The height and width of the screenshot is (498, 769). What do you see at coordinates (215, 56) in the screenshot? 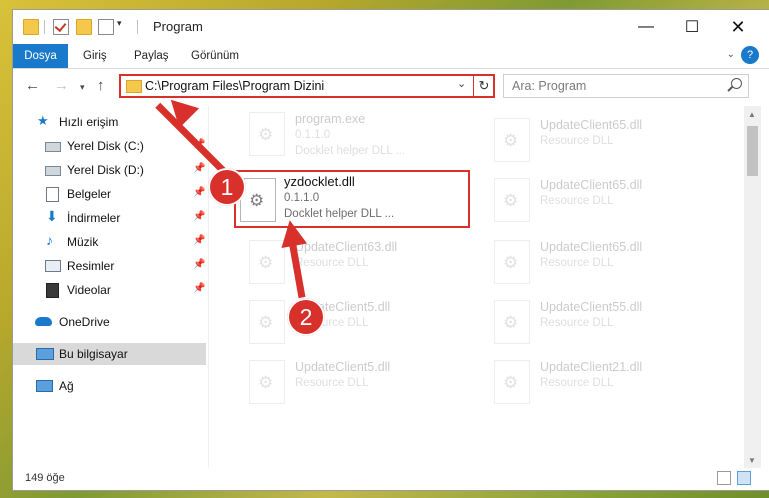
I see `tab-view: Görünüm` at bounding box center [215, 56].